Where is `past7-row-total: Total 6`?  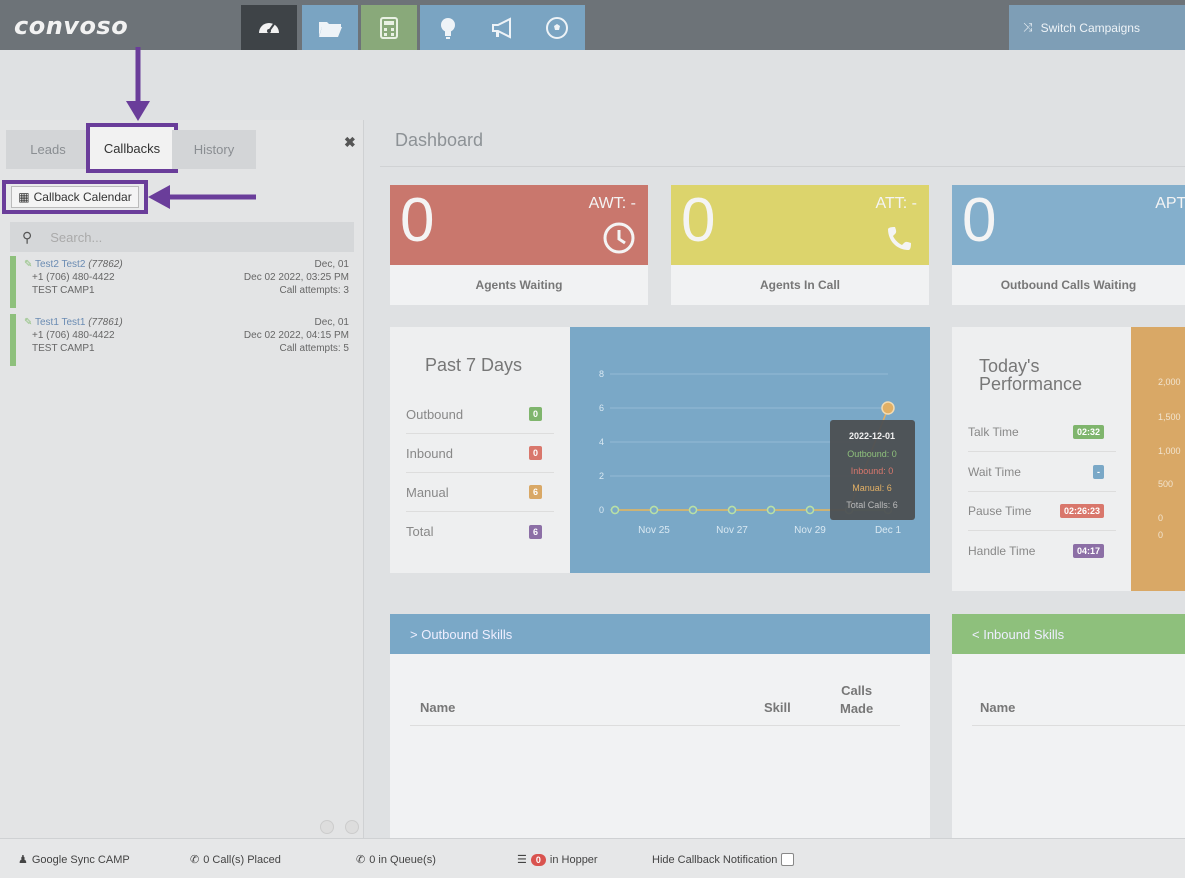 past7-row-total: Total 6 is located at coordinates (480, 531).